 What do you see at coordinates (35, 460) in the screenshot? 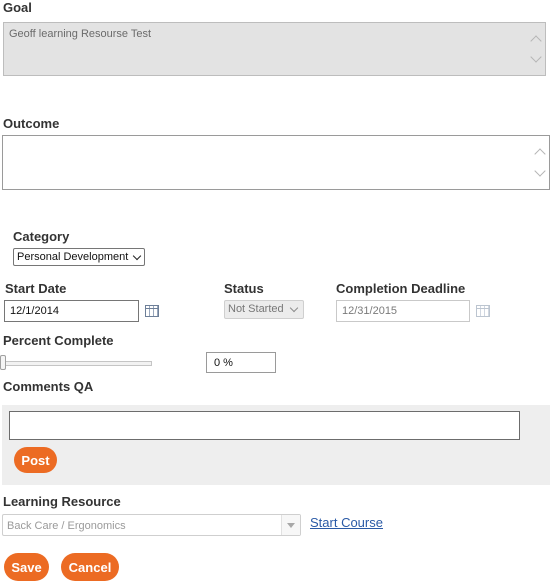
I see `post-button: Post` at bounding box center [35, 460].